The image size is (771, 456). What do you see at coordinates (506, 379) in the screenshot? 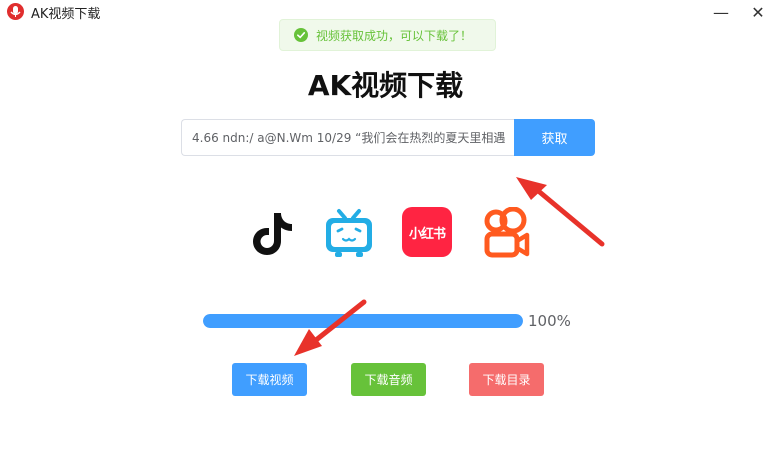
I see `download-directory-button: 下载目录` at bounding box center [506, 379].